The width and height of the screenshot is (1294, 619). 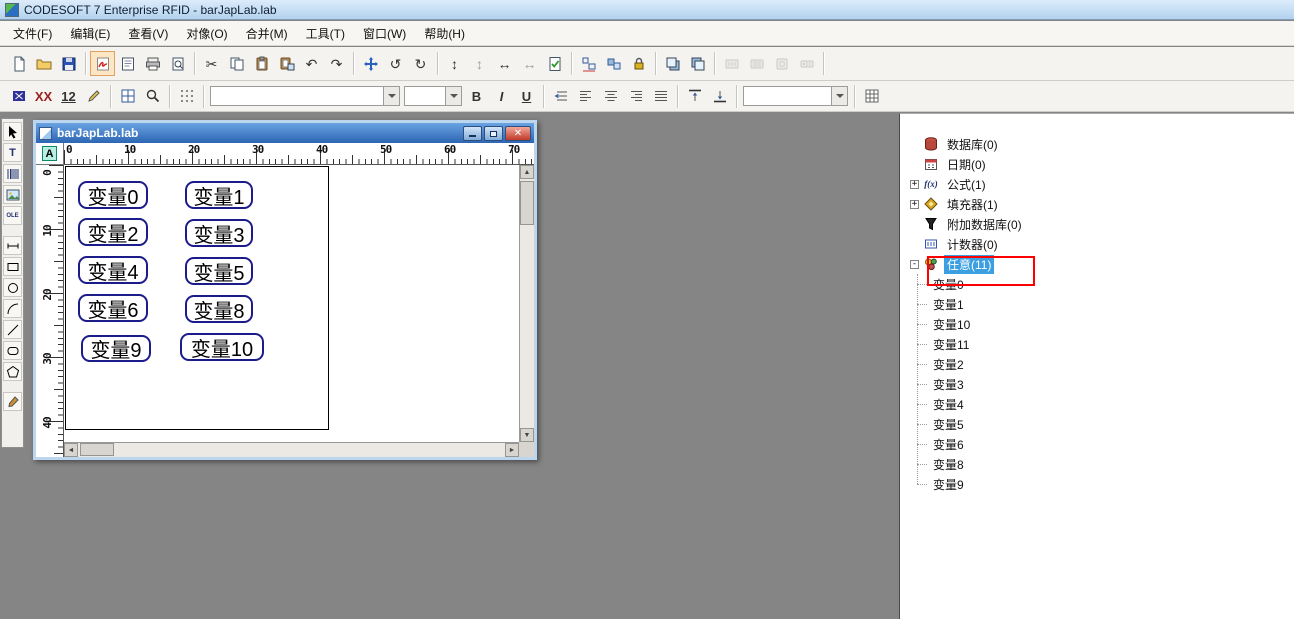 What do you see at coordinates (420, 63) in the screenshot?
I see `rotate-right-button: ↻` at bounding box center [420, 63].